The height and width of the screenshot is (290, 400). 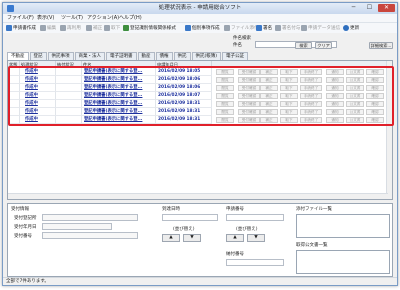 I want to click on add-signature-icon, so click(x=278, y=28).